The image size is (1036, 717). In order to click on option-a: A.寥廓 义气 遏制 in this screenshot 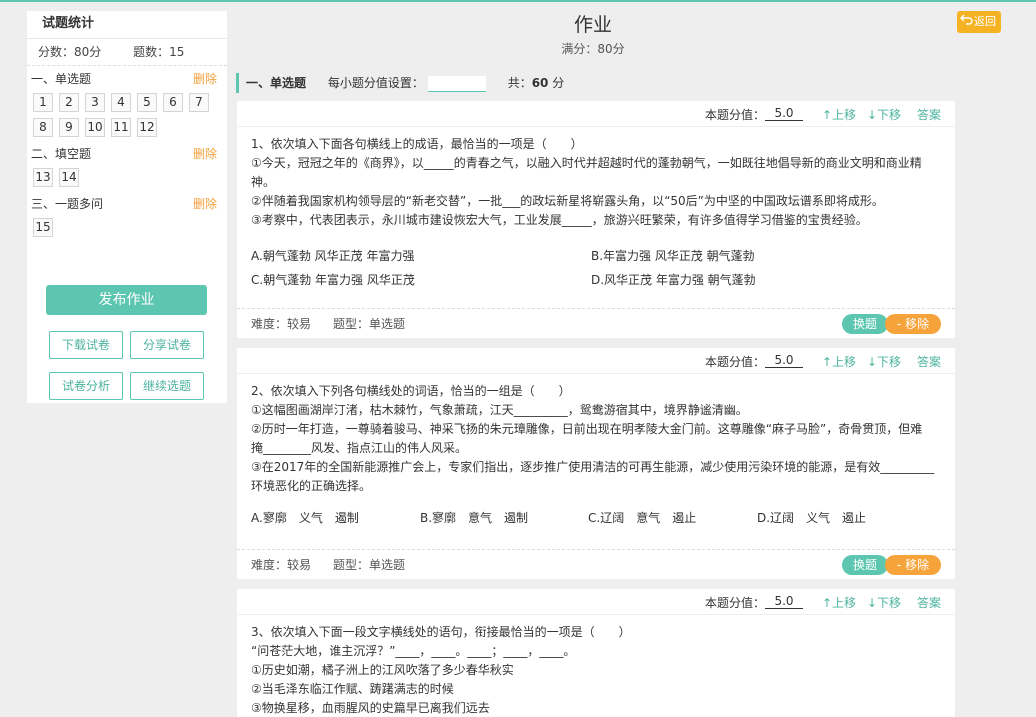, I will do `click(305, 518)`.